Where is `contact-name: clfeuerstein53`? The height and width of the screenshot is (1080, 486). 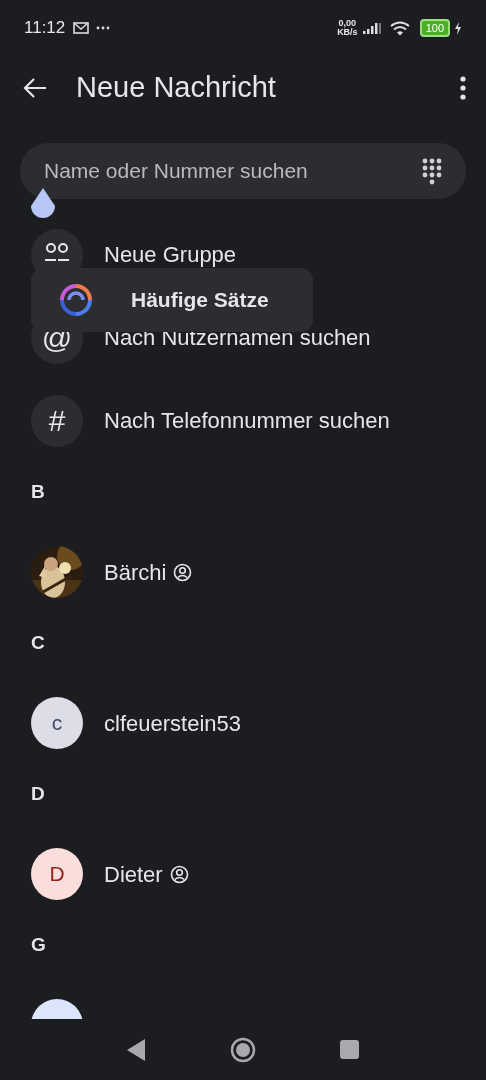
contact-name: clfeuerstein53 is located at coordinates (172, 723).